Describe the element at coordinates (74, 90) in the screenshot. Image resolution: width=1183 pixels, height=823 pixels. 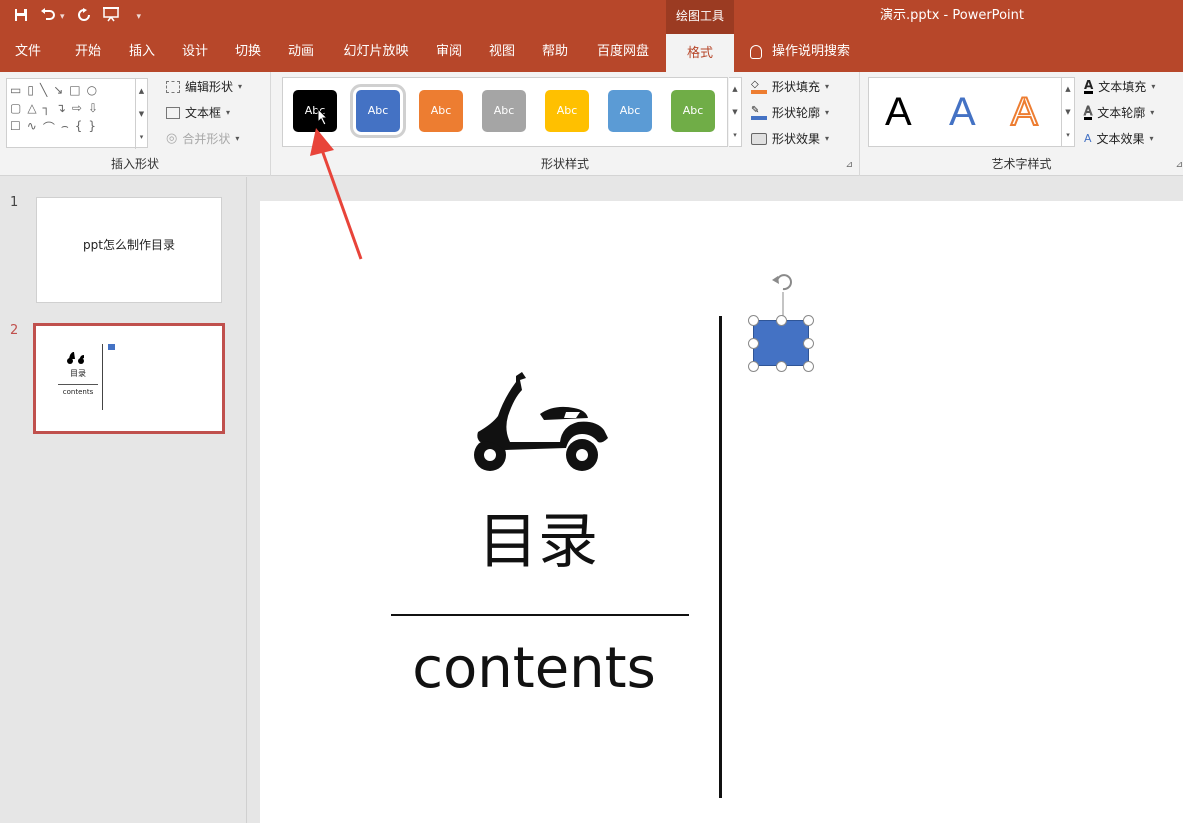
I see `rectangle-shape-icon: □` at that location.